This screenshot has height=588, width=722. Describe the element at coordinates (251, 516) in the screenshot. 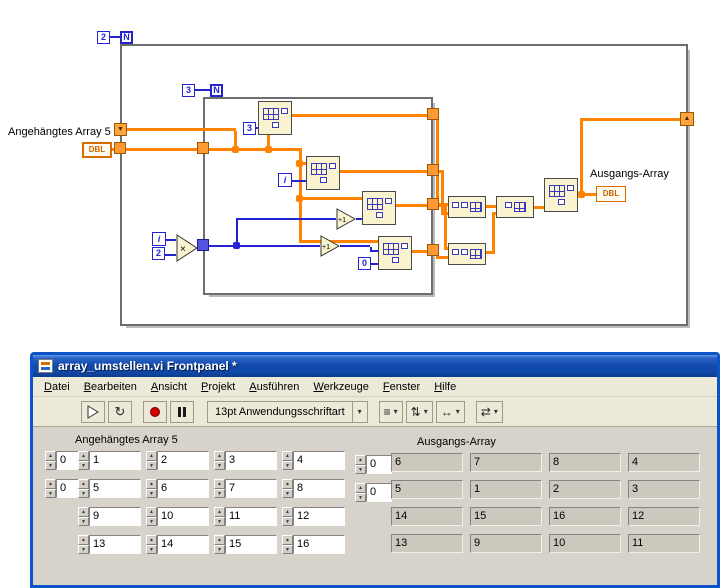

I see `numeric-value-field: 11` at that location.